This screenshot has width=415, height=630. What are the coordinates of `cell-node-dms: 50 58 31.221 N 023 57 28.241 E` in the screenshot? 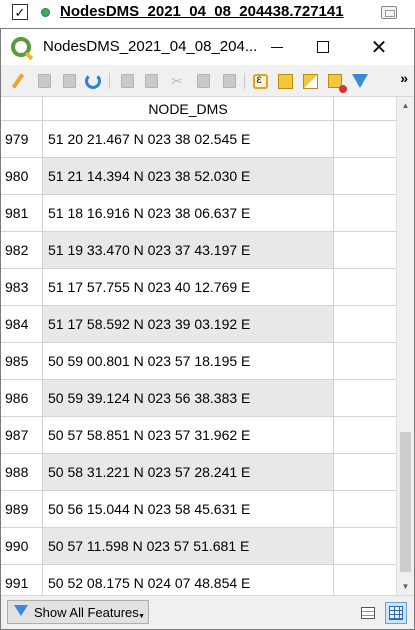 It's located at (188, 472).